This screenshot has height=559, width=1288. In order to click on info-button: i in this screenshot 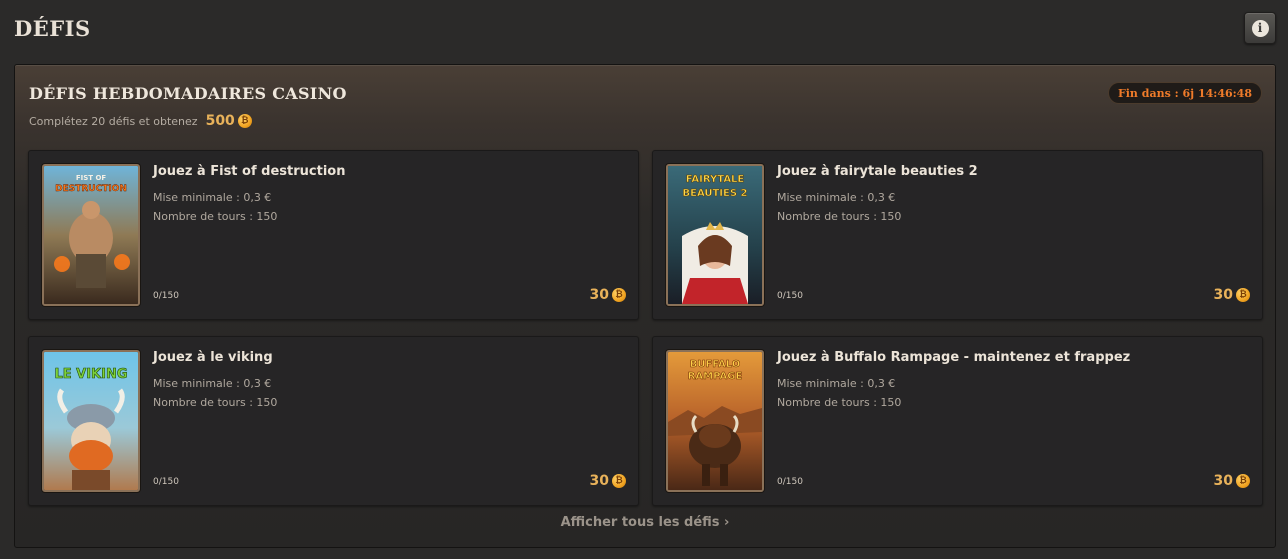, I will do `click(1260, 28)`.